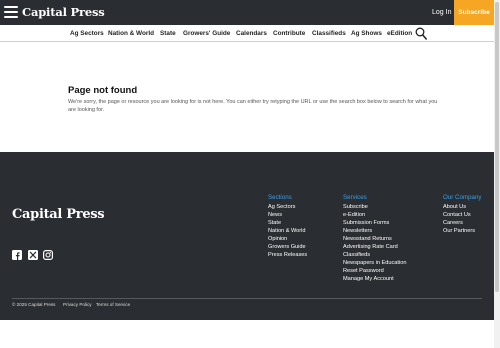 Image resolution: width=500 pixels, height=348 pixels. Describe the element at coordinates (48, 255) in the screenshot. I see `instagram-icon` at that location.